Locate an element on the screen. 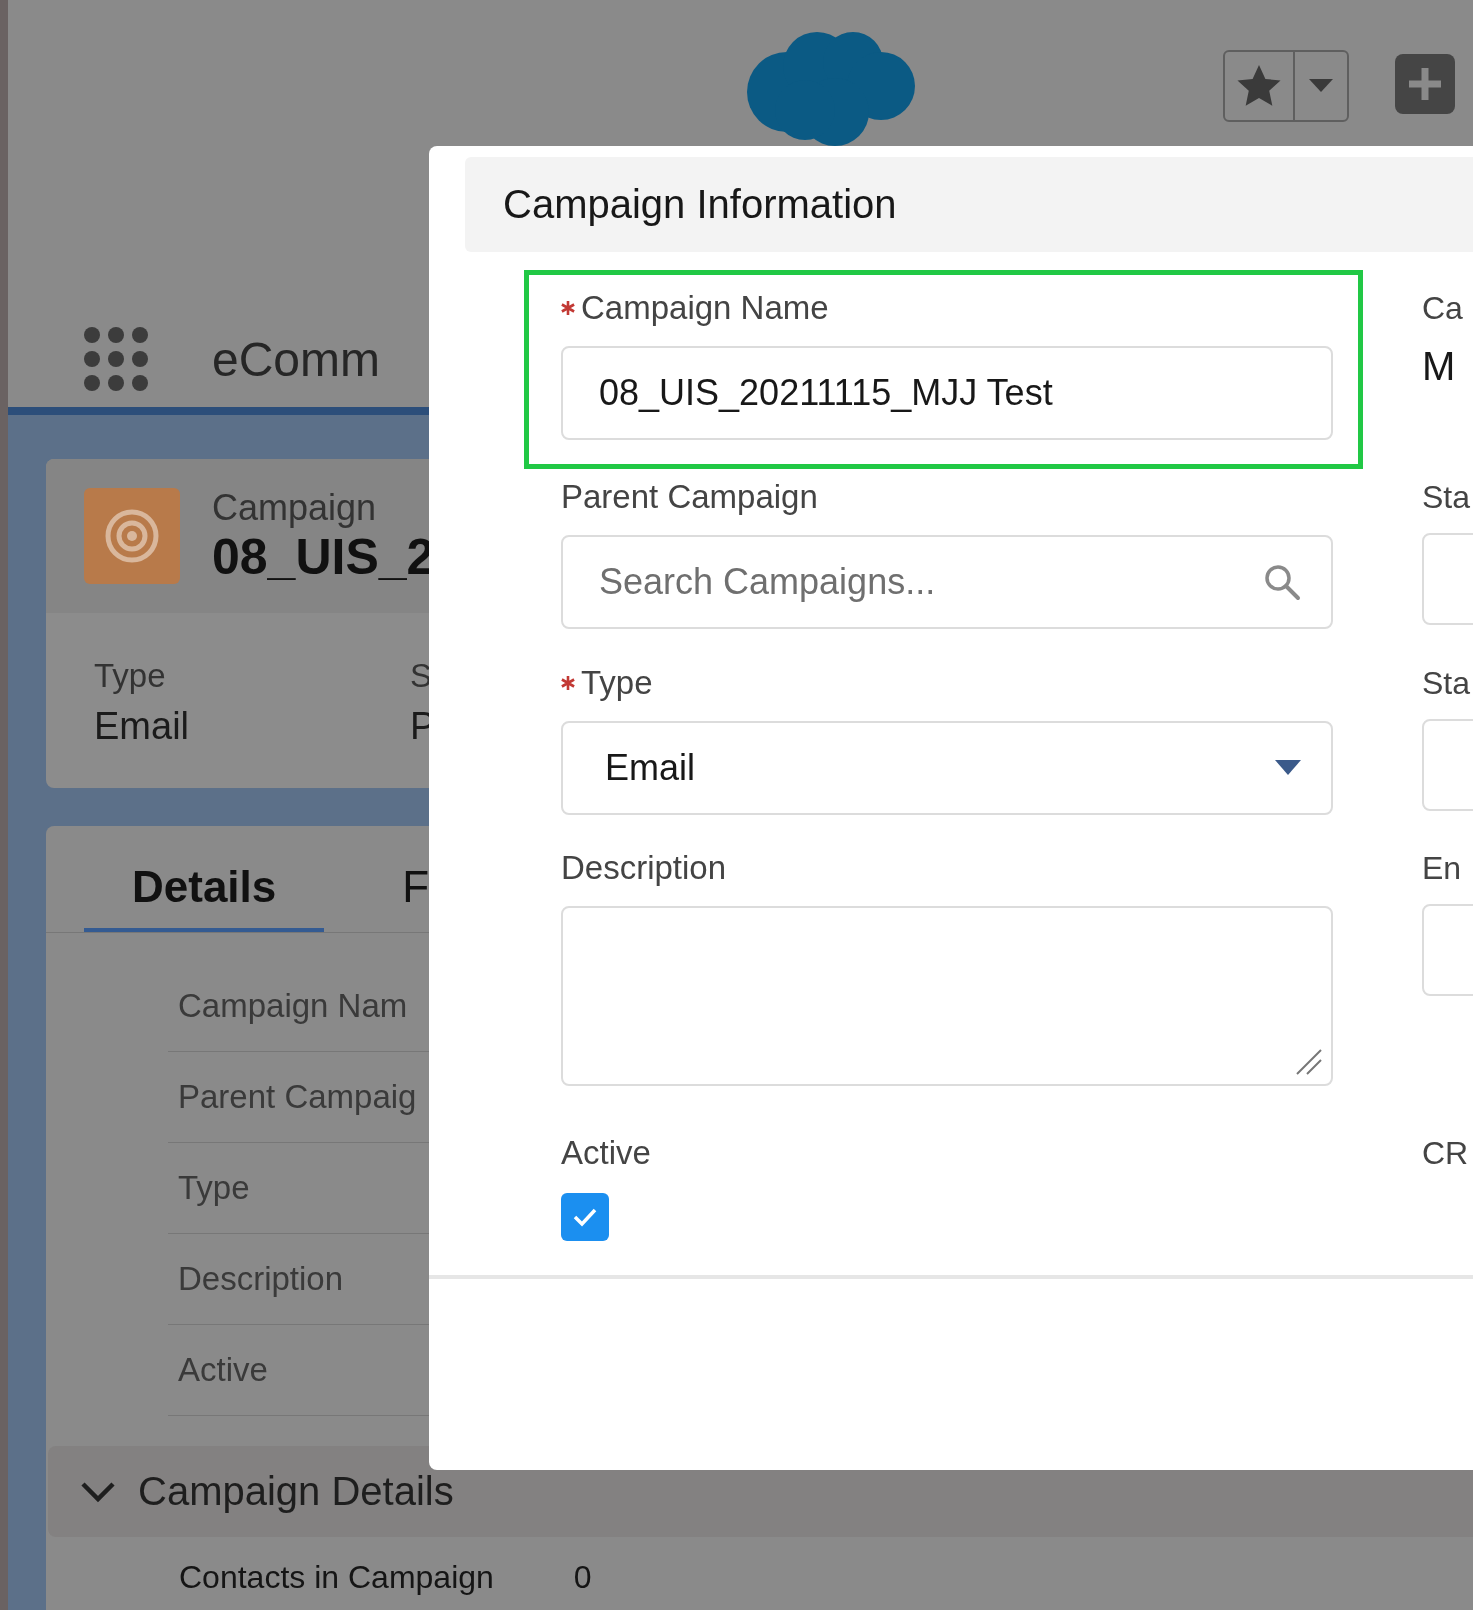  plus-icon is located at coordinates (1425, 84).